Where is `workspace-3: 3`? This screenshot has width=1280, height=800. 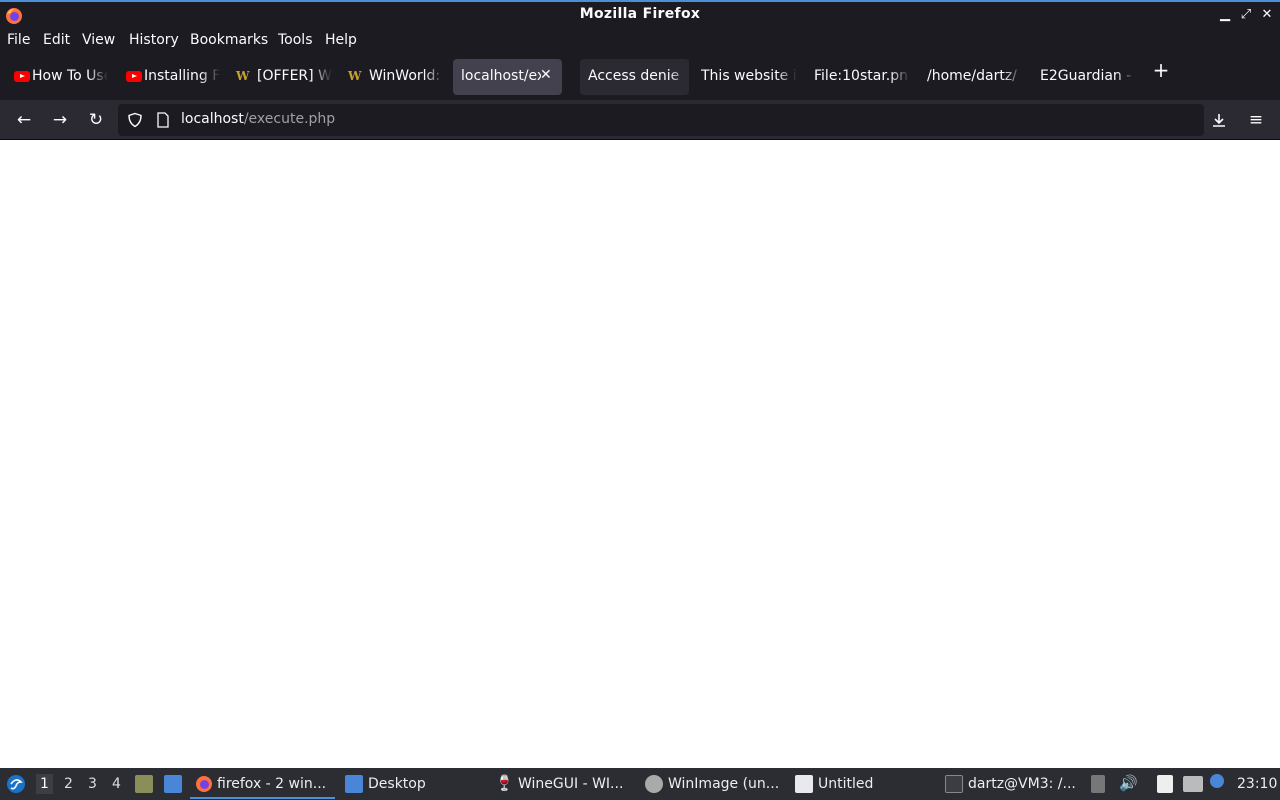 workspace-3: 3 is located at coordinates (92, 784).